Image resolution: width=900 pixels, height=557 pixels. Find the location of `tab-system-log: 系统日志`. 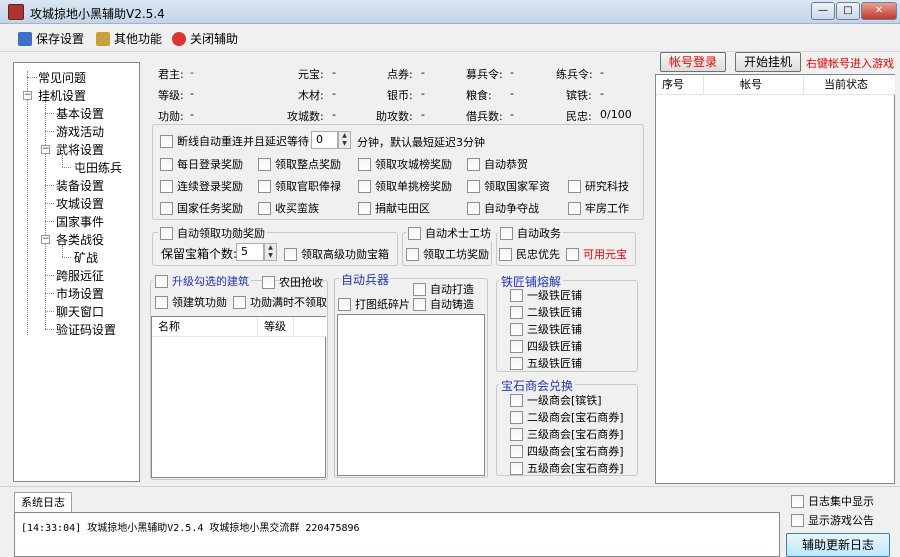

tab-system-log: 系统日志 is located at coordinates (43, 502).